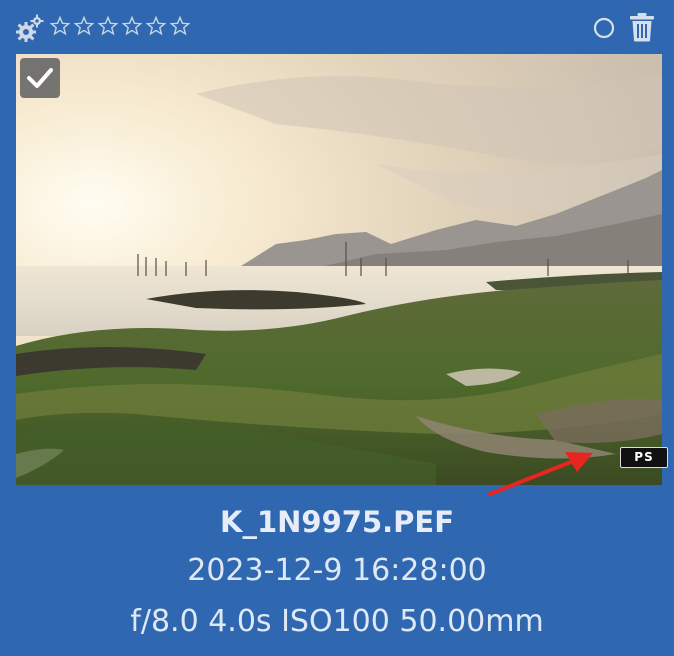 The image size is (674, 656). I want to click on card-toolbar, so click(337, 27).